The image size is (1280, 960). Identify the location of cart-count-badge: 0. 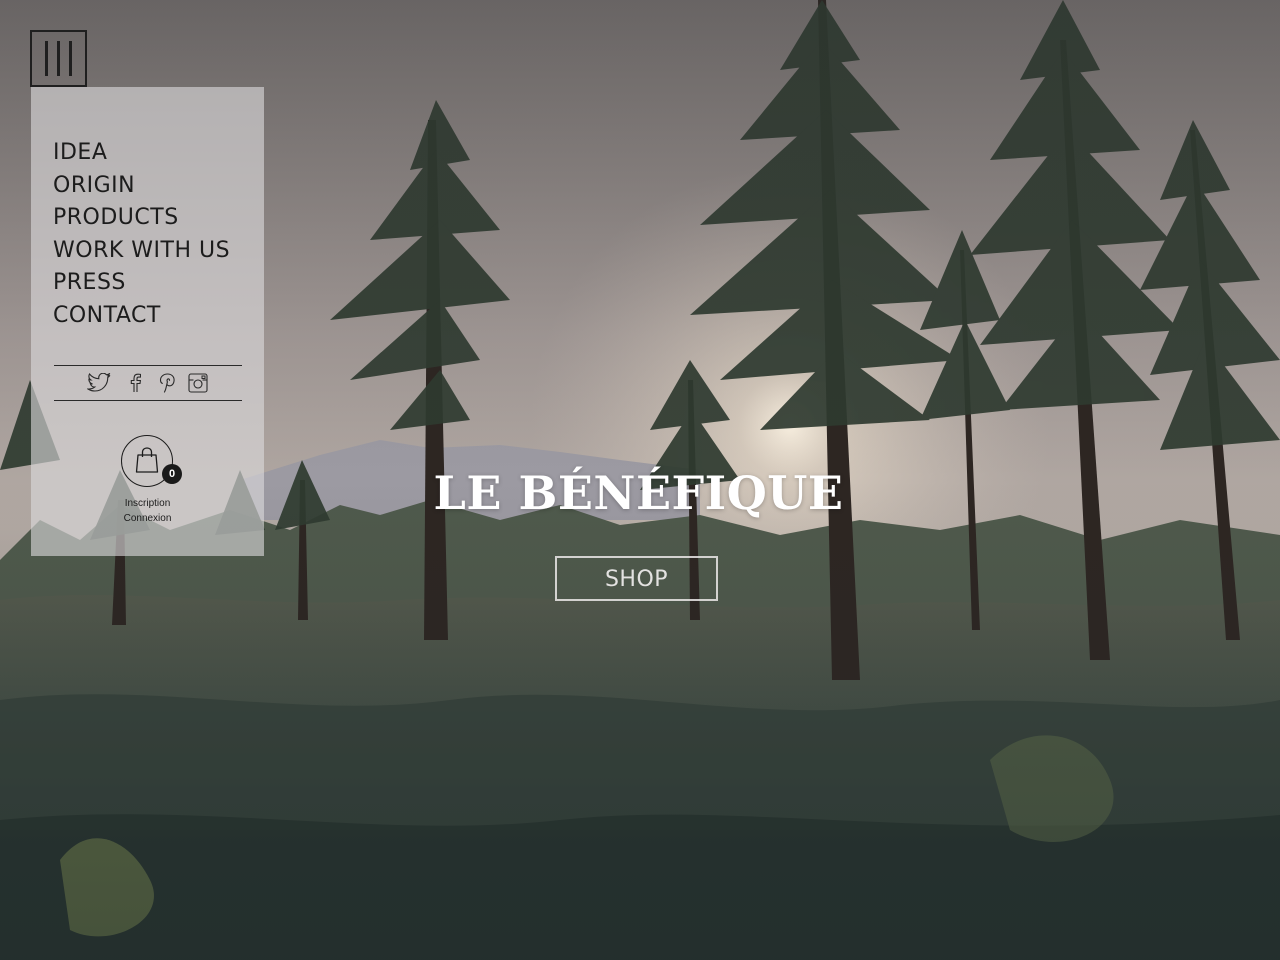
(172, 474).